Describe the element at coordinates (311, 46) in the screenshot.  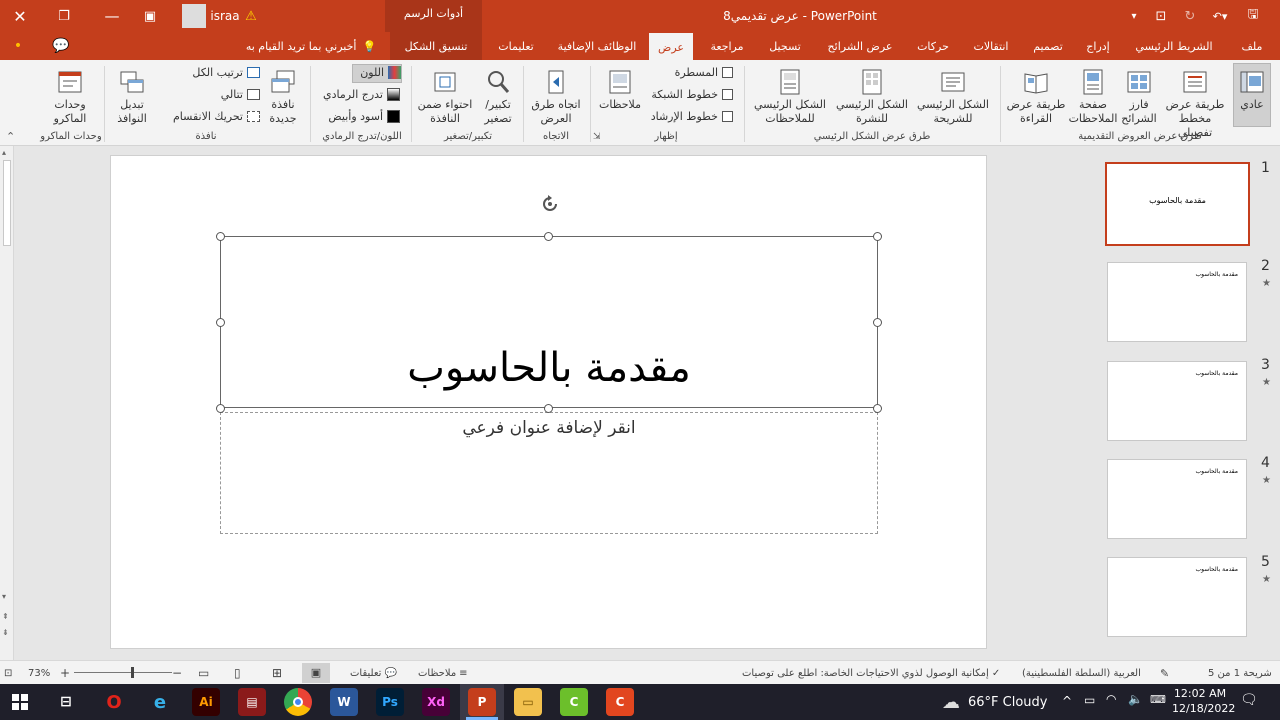
I see `tell-me-search: أخبرني بما تريد القيام به 💡` at that location.